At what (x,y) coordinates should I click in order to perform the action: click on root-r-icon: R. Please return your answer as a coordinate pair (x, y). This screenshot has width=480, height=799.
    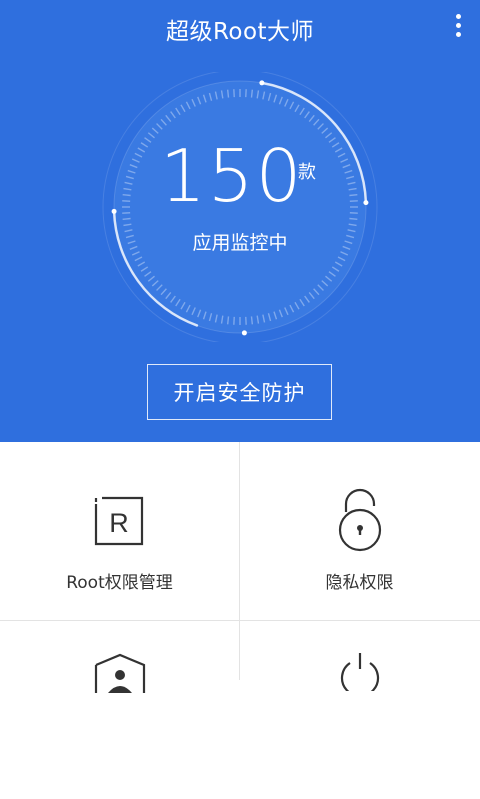
    Looking at the image, I should click on (120, 522).